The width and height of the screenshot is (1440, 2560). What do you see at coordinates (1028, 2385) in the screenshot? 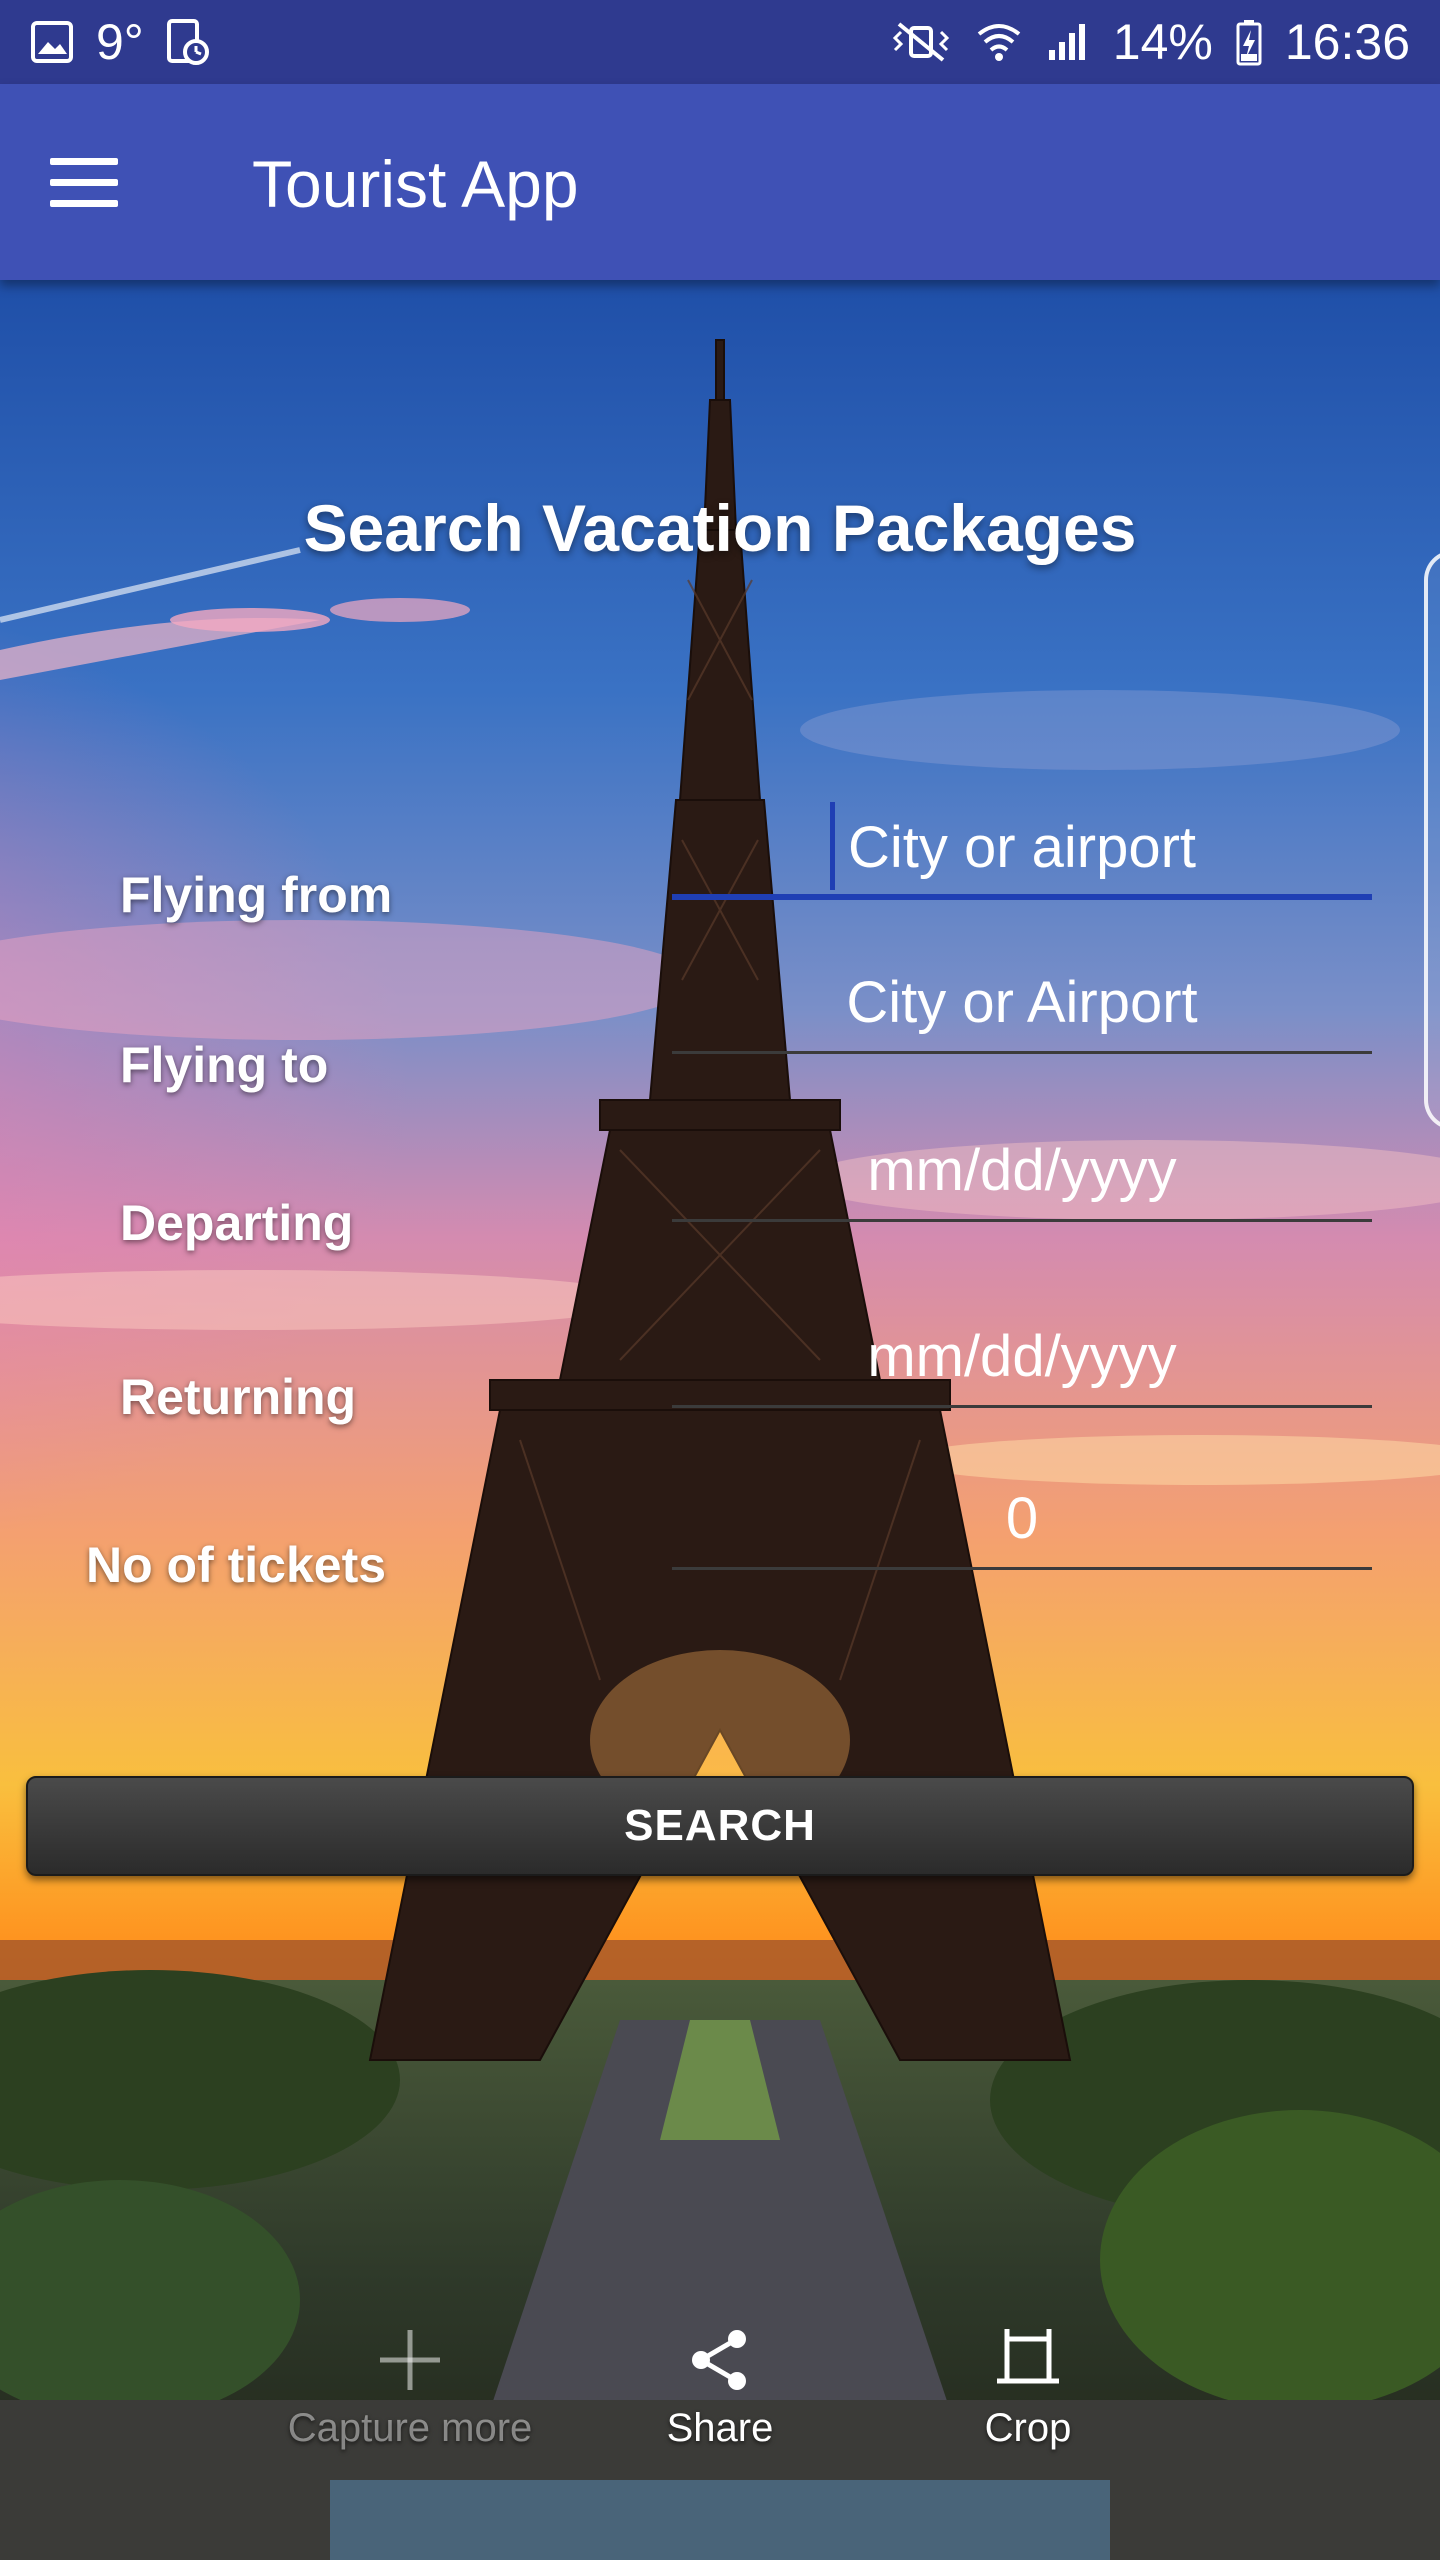
I see `crop-button: Crop` at bounding box center [1028, 2385].